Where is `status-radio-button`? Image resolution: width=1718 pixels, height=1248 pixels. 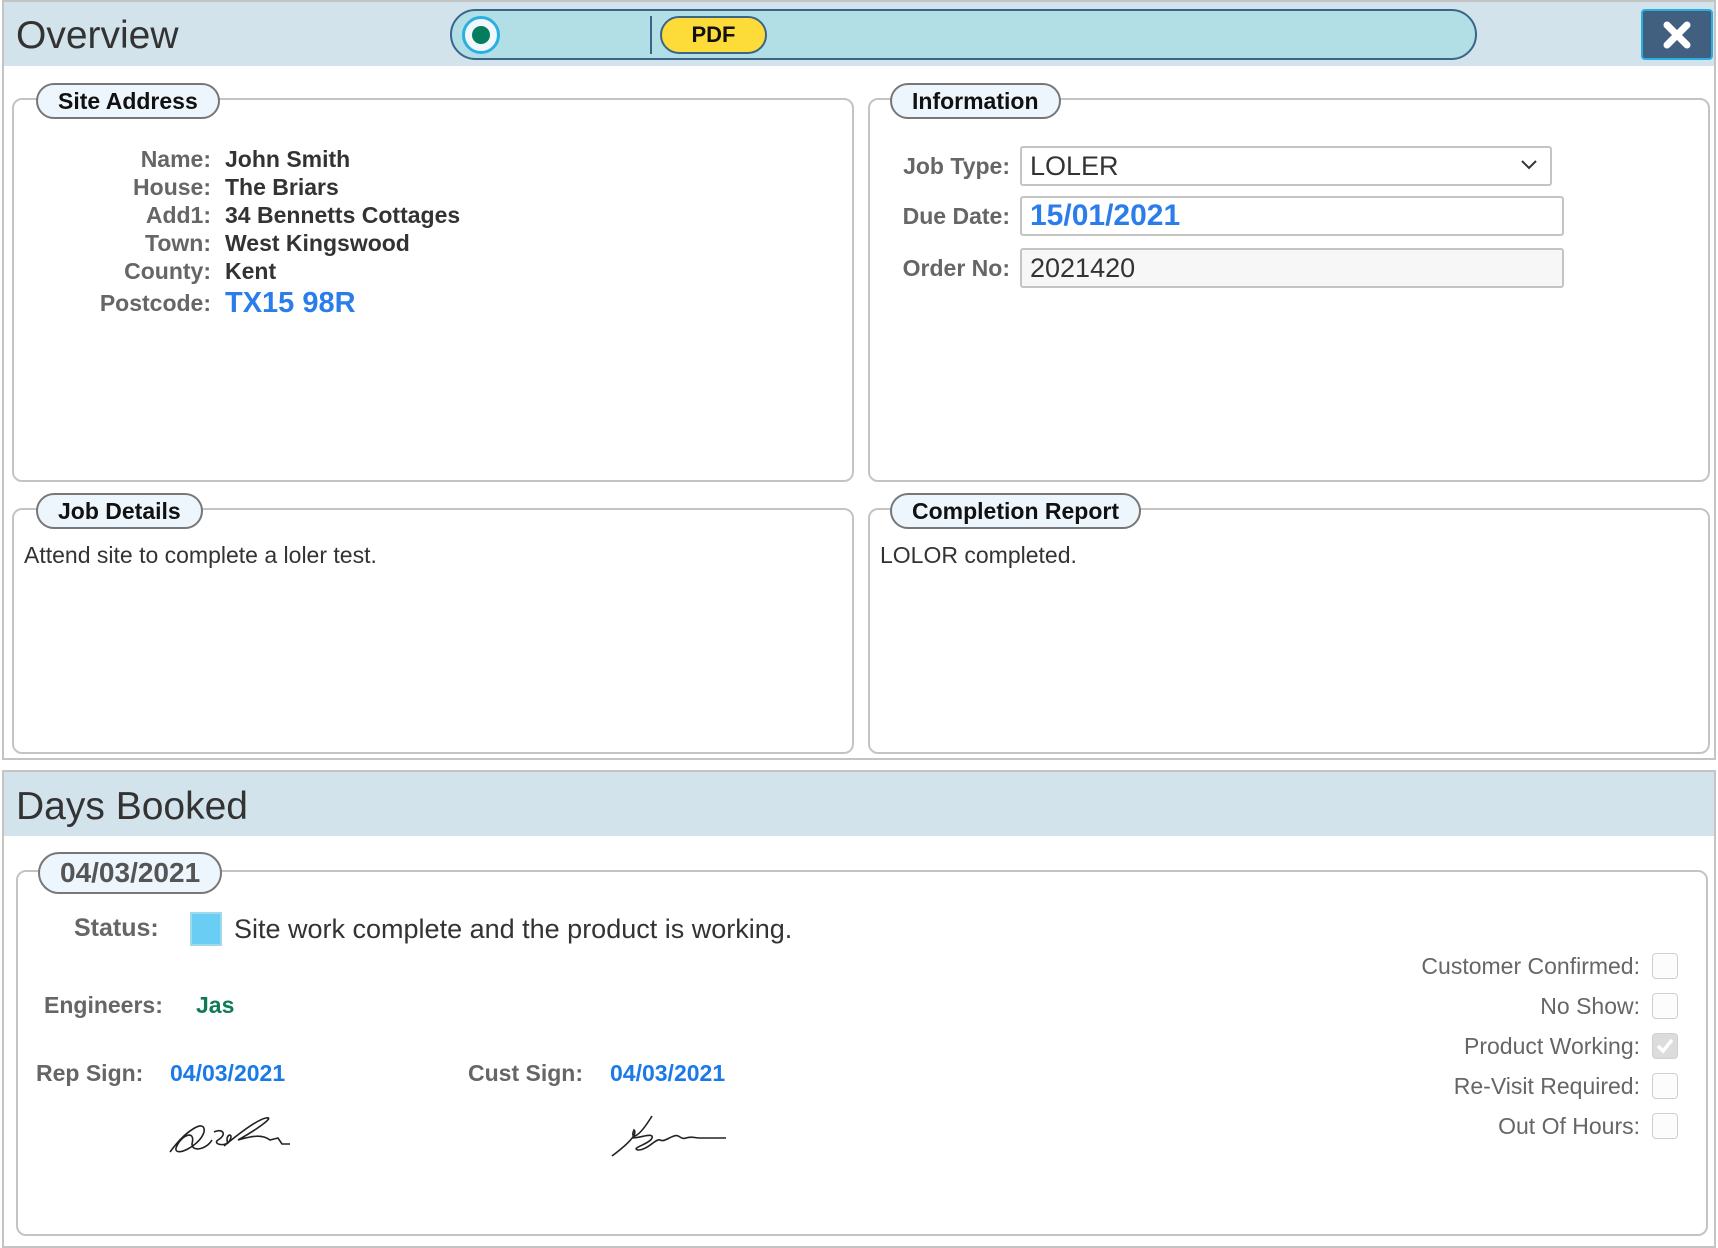
status-radio-button is located at coordinates (481, 35).